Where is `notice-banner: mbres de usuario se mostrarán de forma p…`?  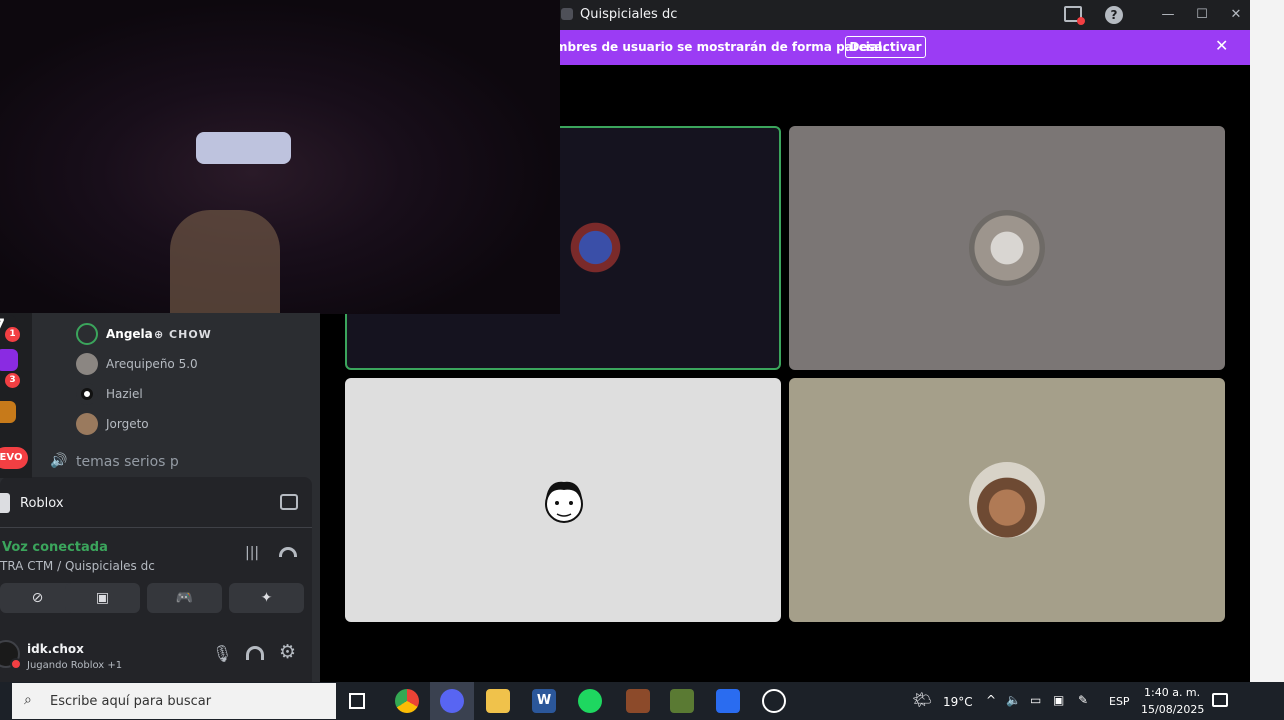
notice-banner: mbres de usuario se mostrarán de forma p… is located at coordinates (903, 47).